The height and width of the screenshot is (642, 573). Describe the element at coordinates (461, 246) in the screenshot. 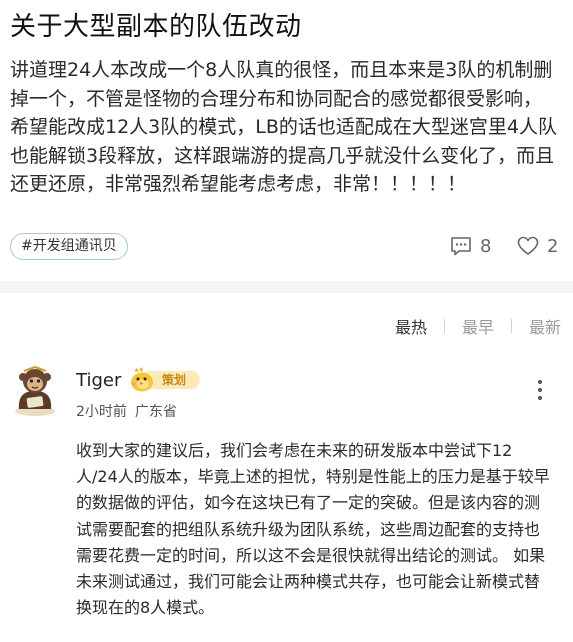

I see `comment-icon` at that location.